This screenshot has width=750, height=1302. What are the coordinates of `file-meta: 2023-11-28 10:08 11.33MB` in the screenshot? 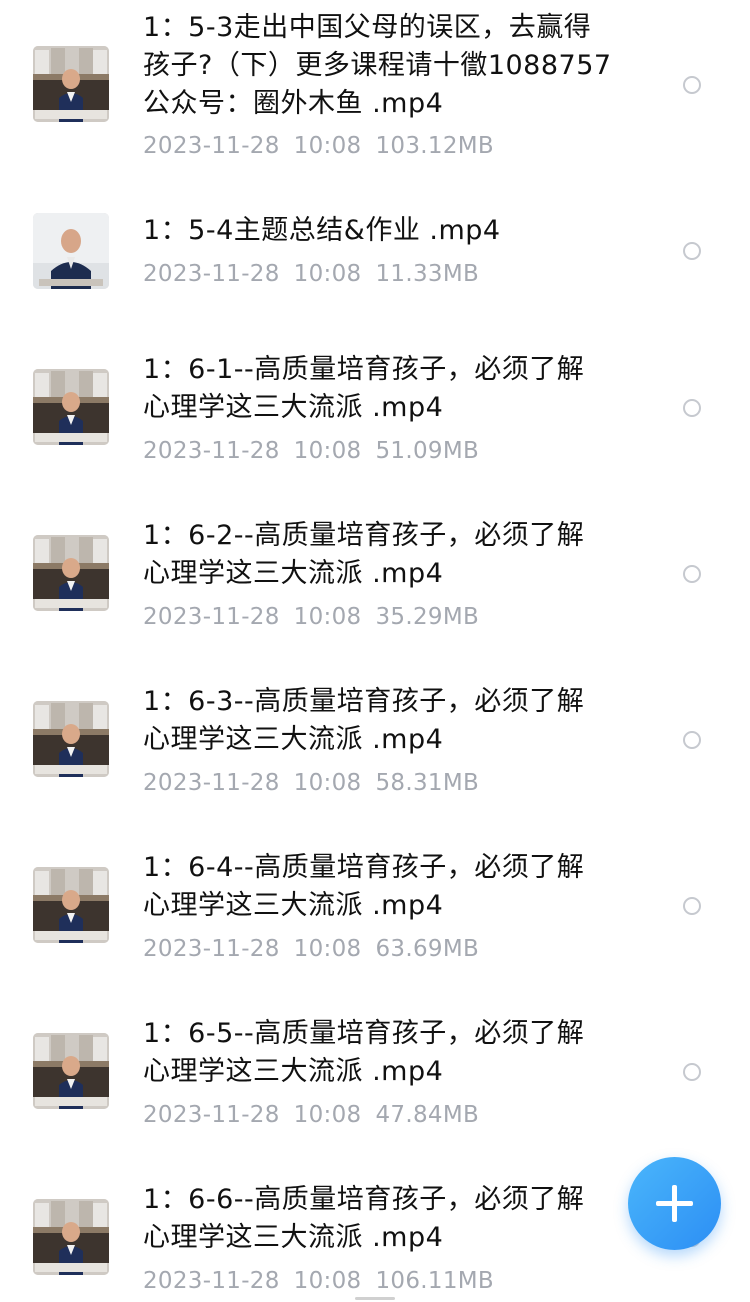 It's located at (311, 274).